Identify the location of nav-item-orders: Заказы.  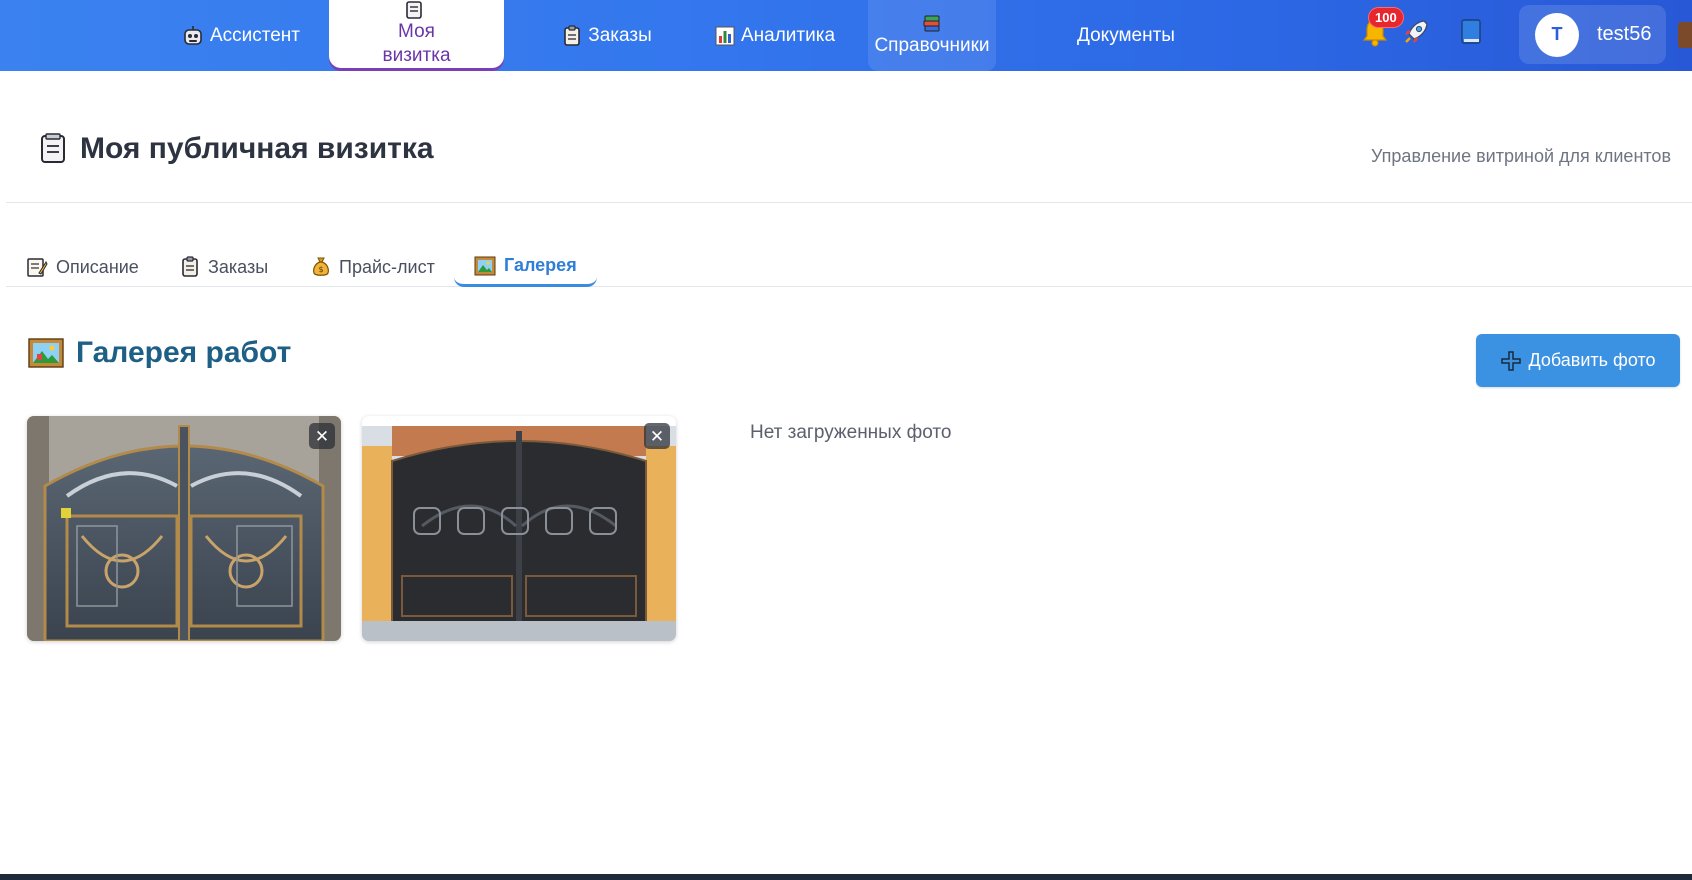
(607, 35).